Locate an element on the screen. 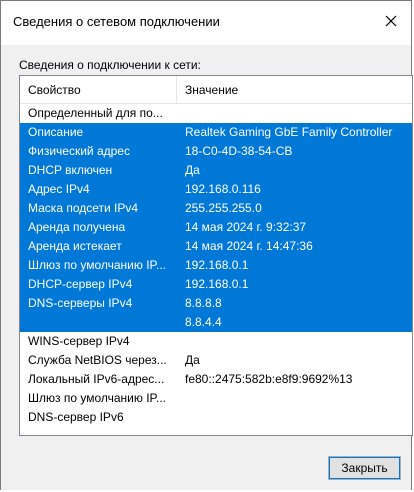  value-cell: 8.8.8.8 is located at coordinates (203, 303).